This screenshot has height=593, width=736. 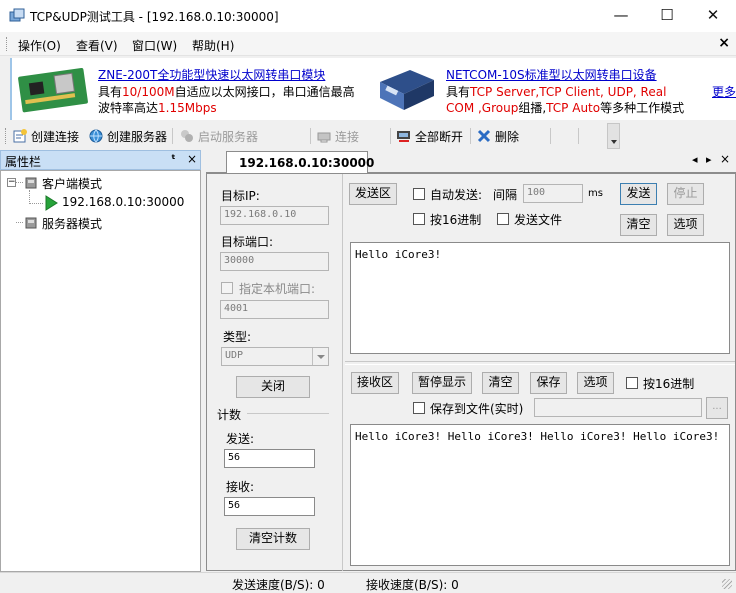 What do you see at coordinates (685, 194) in the screenshot?
I see `stop-button: 停止` at bounding box center [685, 194].